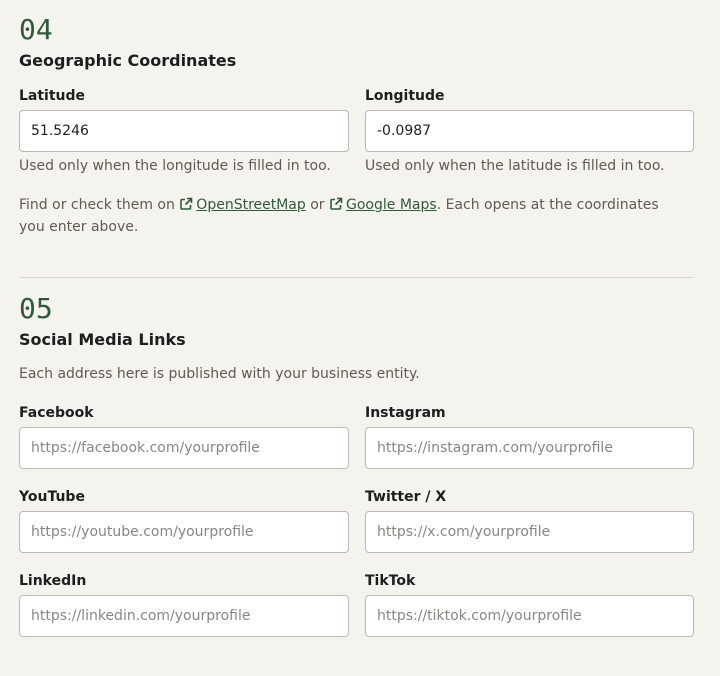 This screenshot has width=720, height=676. I want to click on twitter-input, so click(529, 532).